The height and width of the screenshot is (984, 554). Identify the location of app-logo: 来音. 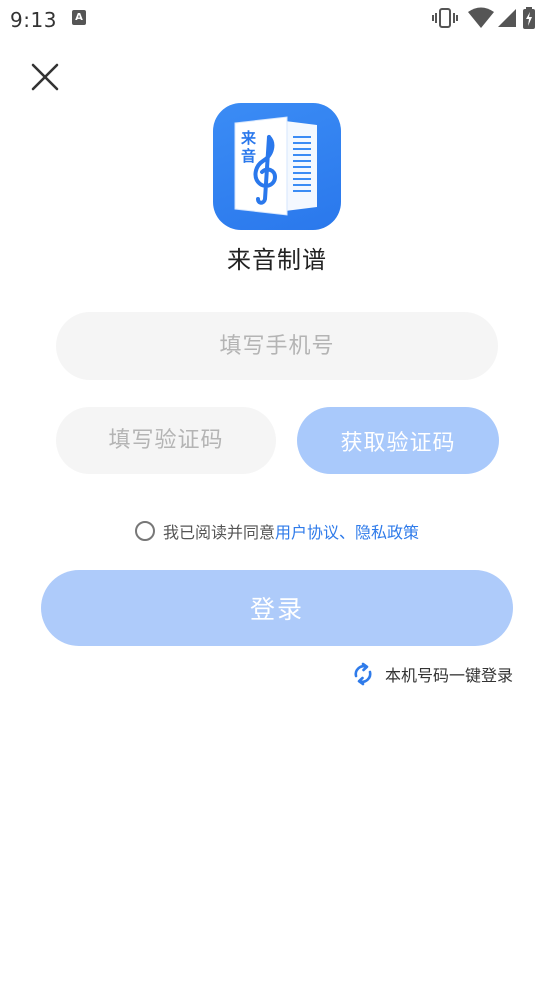
(277, 166).